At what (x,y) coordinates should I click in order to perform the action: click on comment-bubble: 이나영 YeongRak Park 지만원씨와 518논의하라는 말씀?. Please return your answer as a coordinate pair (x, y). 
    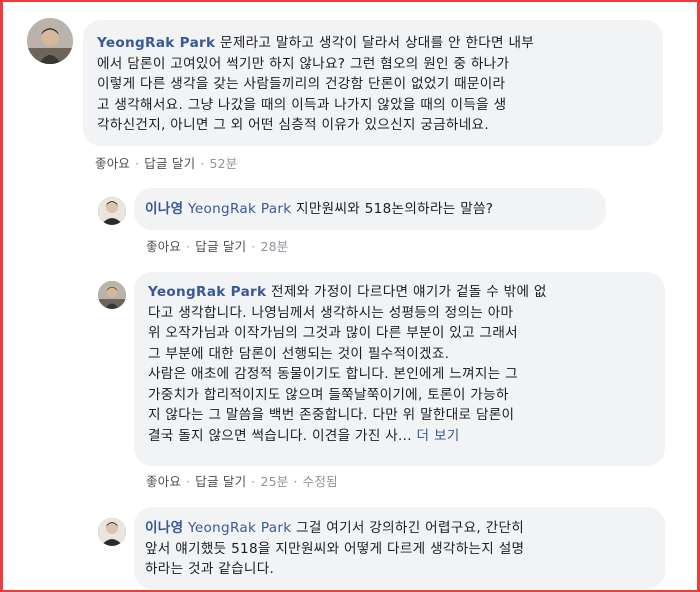
    Looking at the image, I should click on (370, 209).